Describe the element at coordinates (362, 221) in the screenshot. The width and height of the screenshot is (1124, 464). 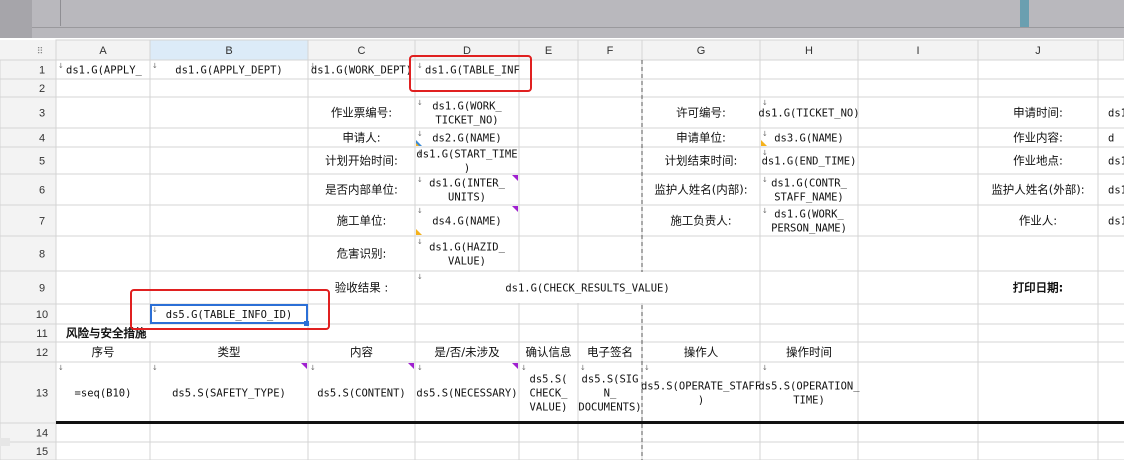
I see `cell-7-2: 施工单位:` at that location.